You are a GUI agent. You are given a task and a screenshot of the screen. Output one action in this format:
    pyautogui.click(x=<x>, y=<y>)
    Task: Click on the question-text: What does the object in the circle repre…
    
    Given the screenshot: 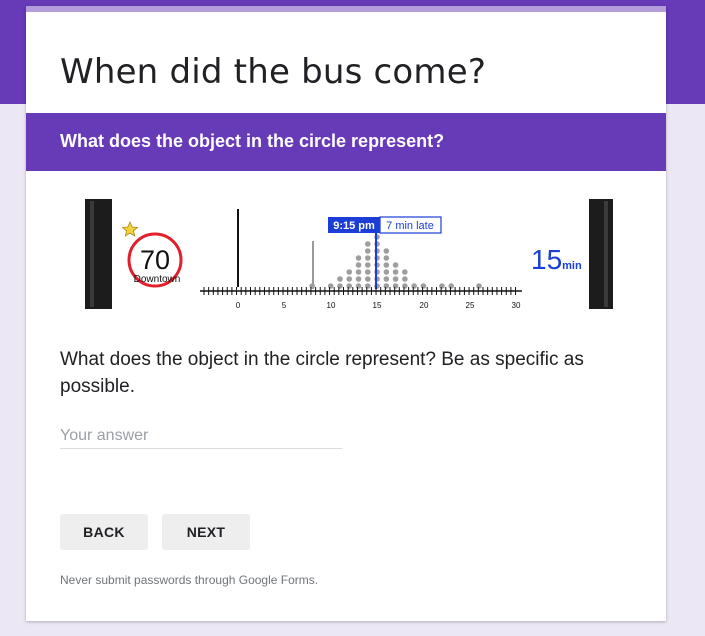 What is the action you would take?
    pyautogui.click(x=322, y=373)
    